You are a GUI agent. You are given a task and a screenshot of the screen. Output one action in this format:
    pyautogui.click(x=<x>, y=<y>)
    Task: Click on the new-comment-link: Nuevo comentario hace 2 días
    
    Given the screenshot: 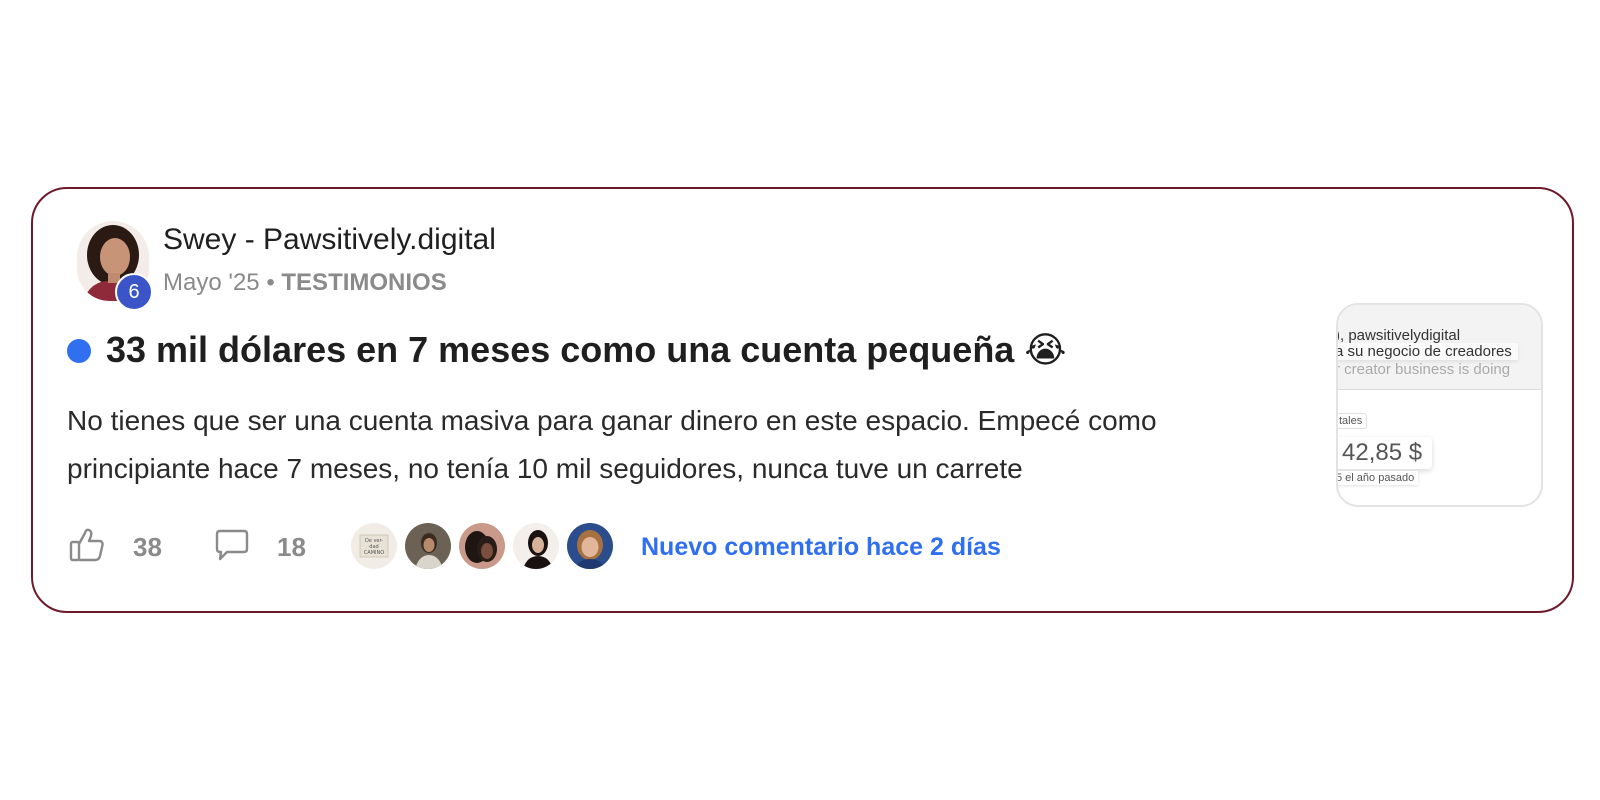 What is the action you would take?
    pyautogui.click(x=821, y=547)
    